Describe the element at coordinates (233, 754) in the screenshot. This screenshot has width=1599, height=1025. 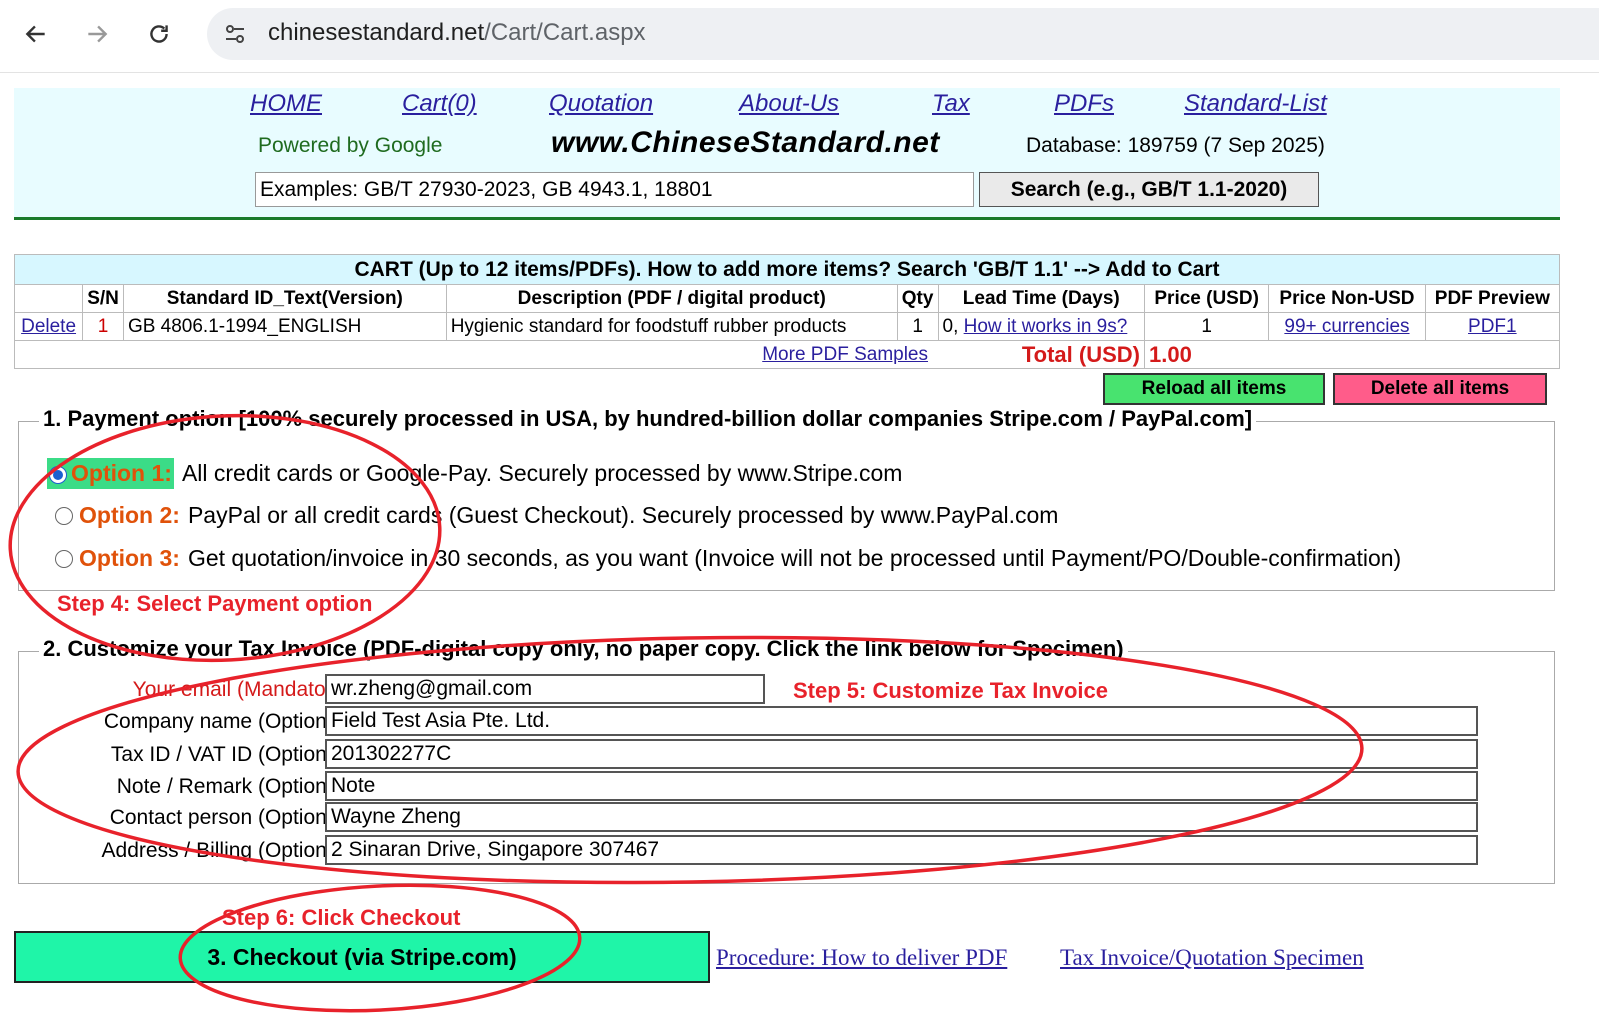
I see `tax-id-label: Tax ID / VAT ID (Optional):` at that location.